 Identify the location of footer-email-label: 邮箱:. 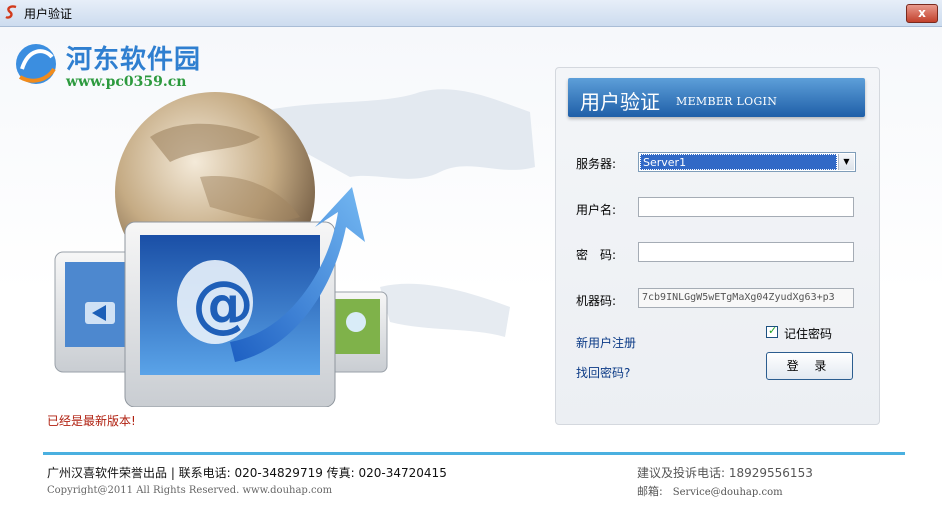
(650, 491).